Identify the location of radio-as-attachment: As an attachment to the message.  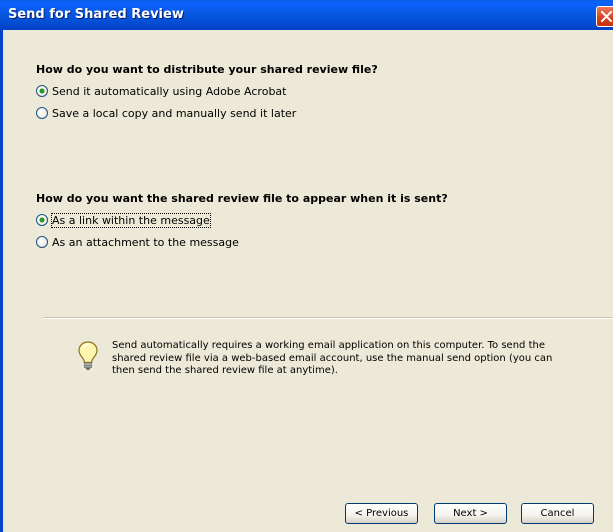
(137, 242).